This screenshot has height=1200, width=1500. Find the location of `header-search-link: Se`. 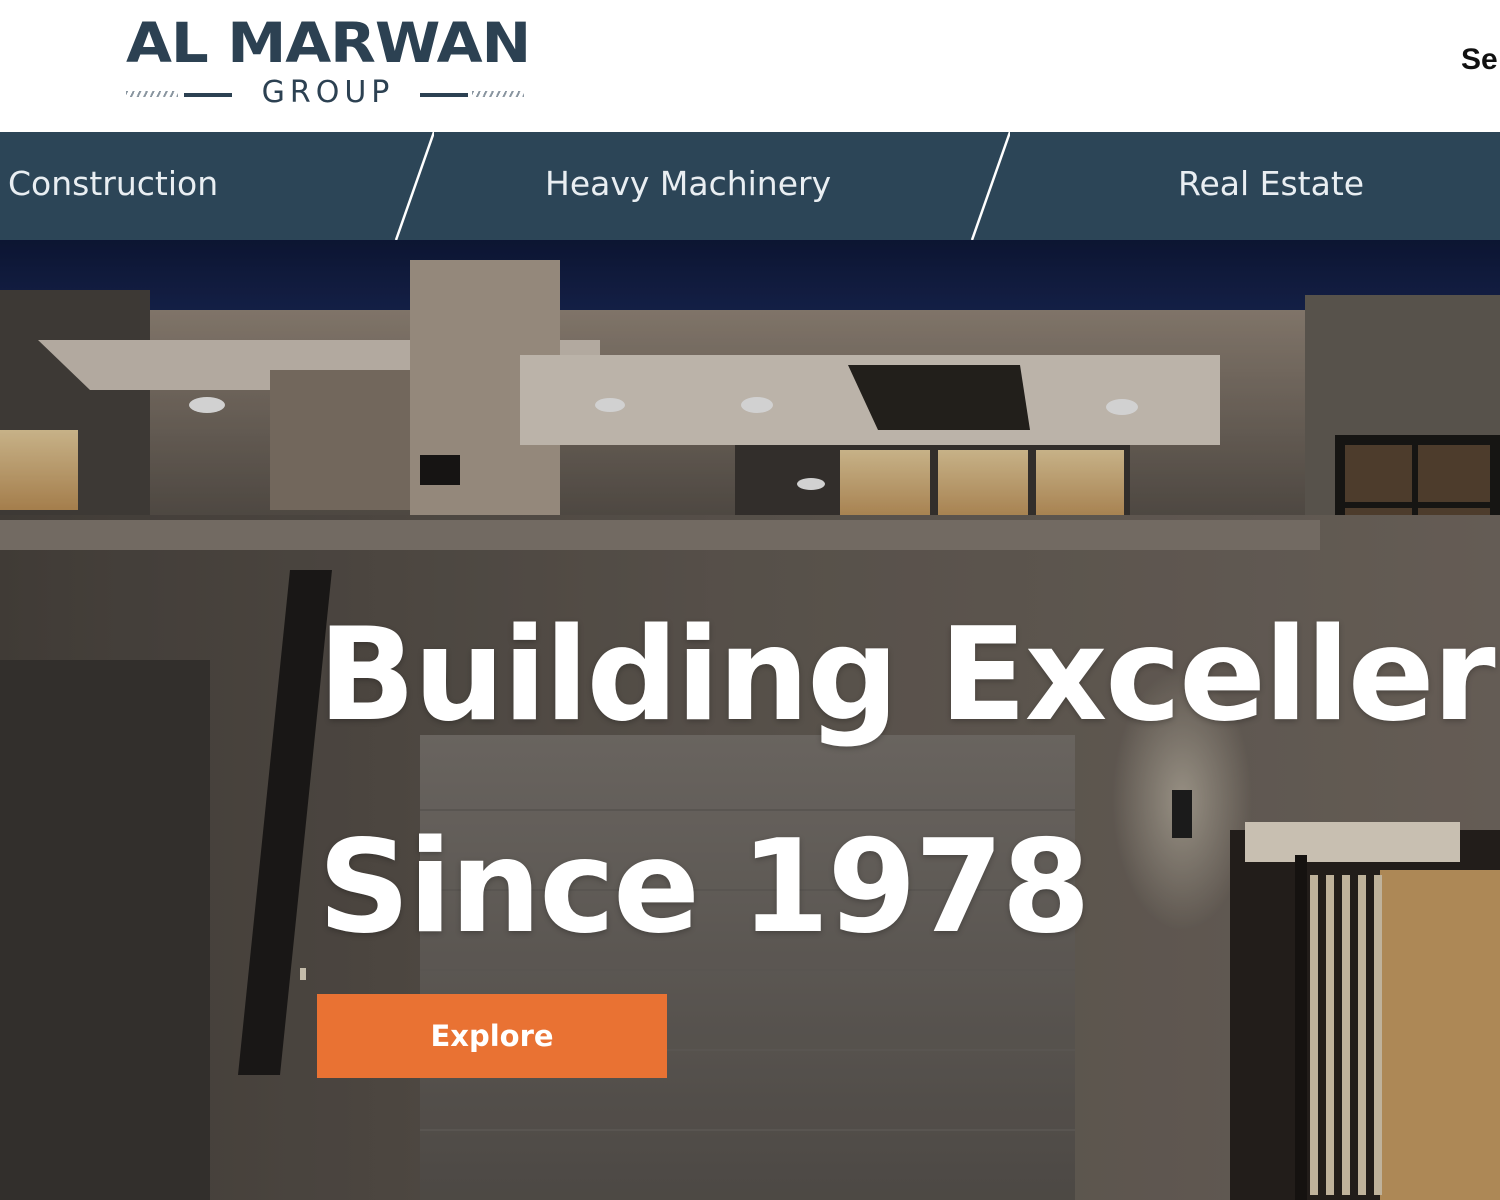

header-search-link: Se is located at coordinates (1479, 60).